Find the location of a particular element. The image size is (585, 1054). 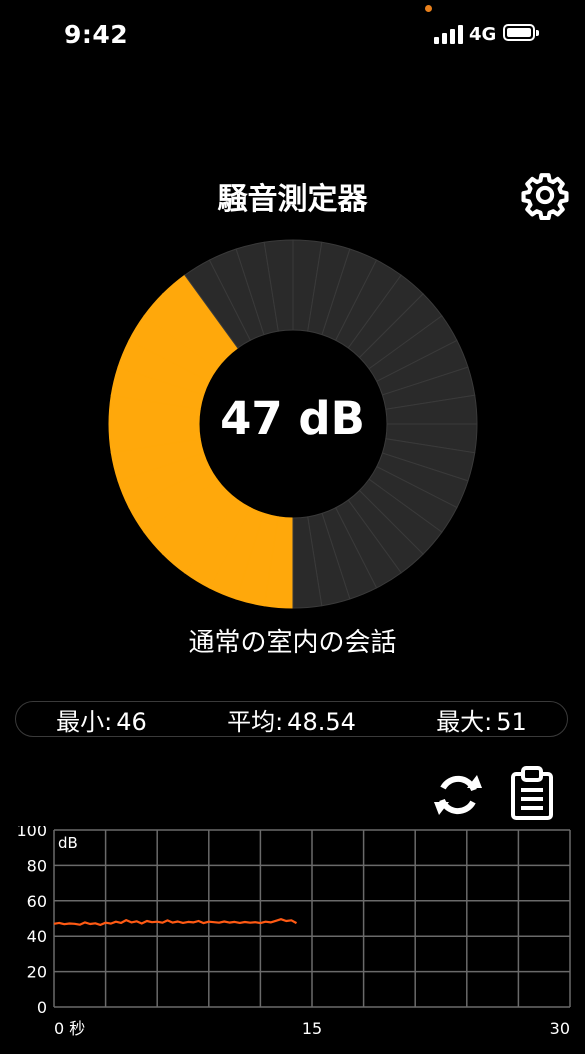

network-type: 4G is located at coordinates (483, 34).